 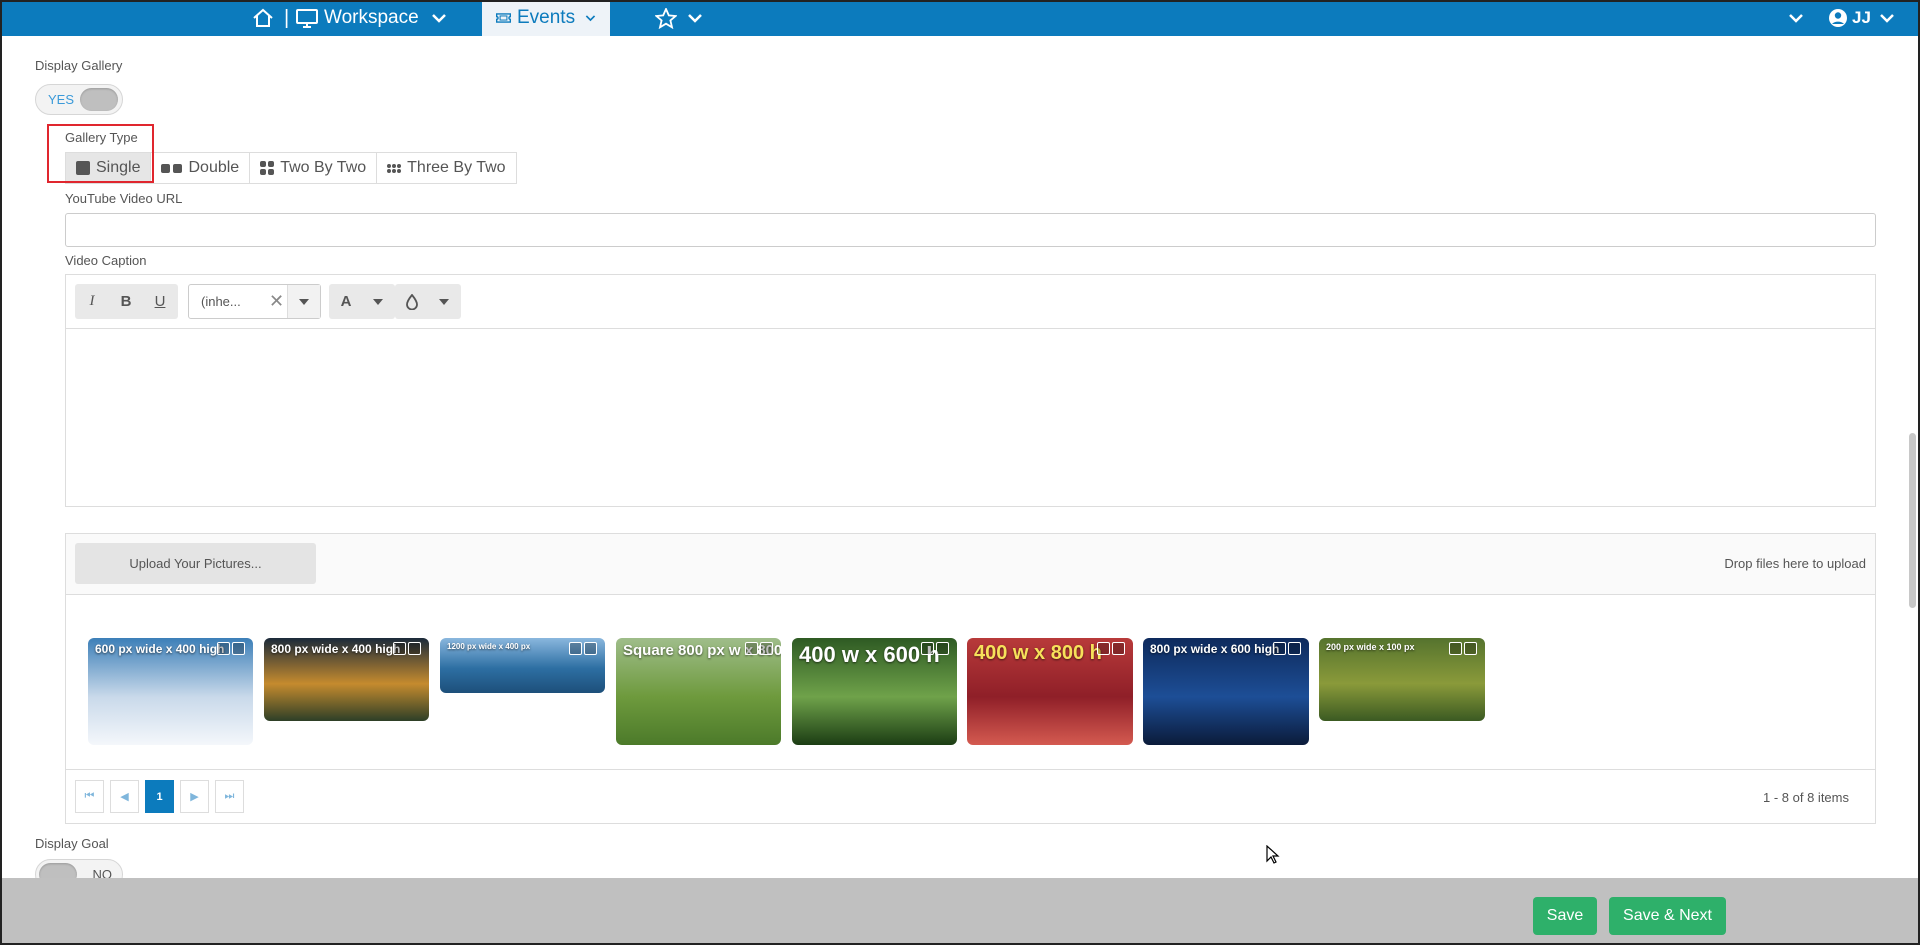 What do you see at coordinates (229, 796) in the screenshot?
I see `last-page-button: ⏭` at bounding box center [229, 796].